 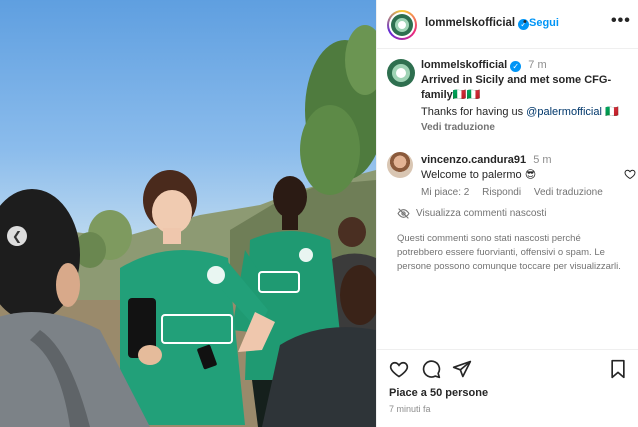 I want to click on caption-username: lommelskofficial, so click(x=464, y=65).